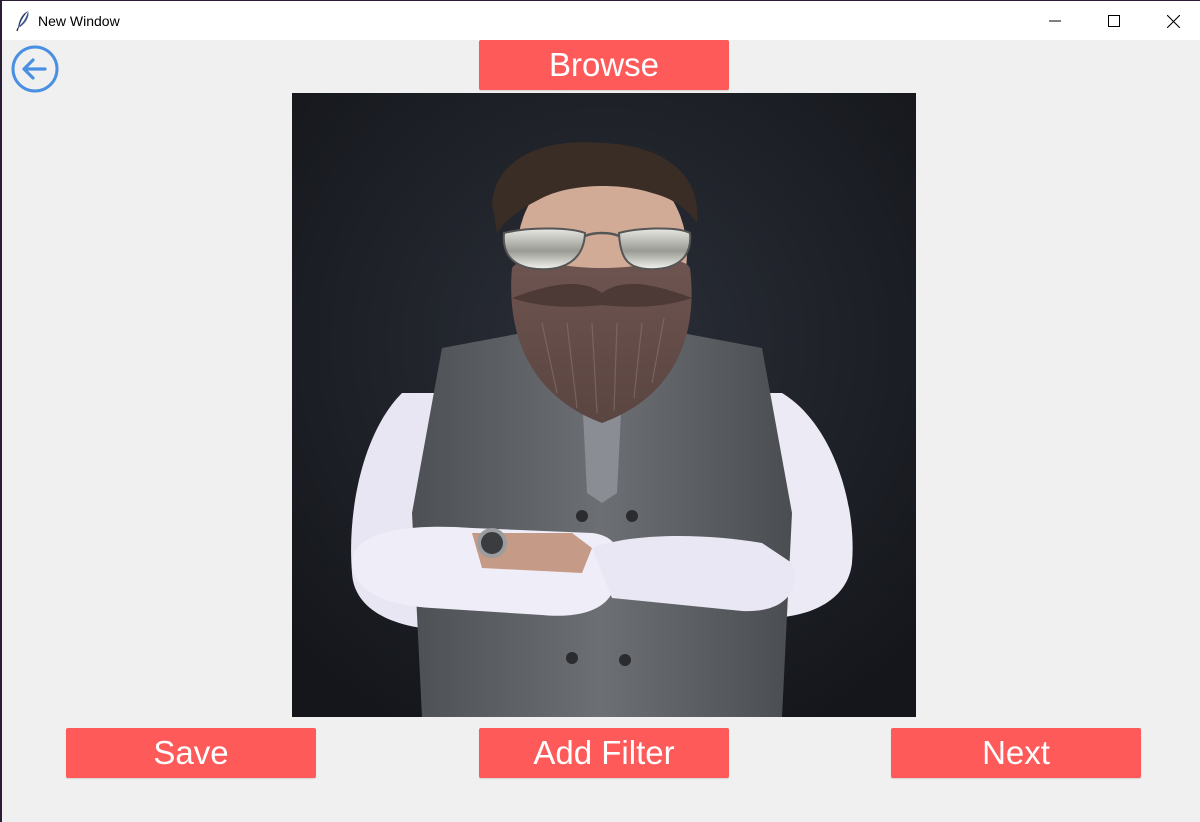 This screenshot has width=1200, height=822. I want to click on close-button, so click(1172, 21).